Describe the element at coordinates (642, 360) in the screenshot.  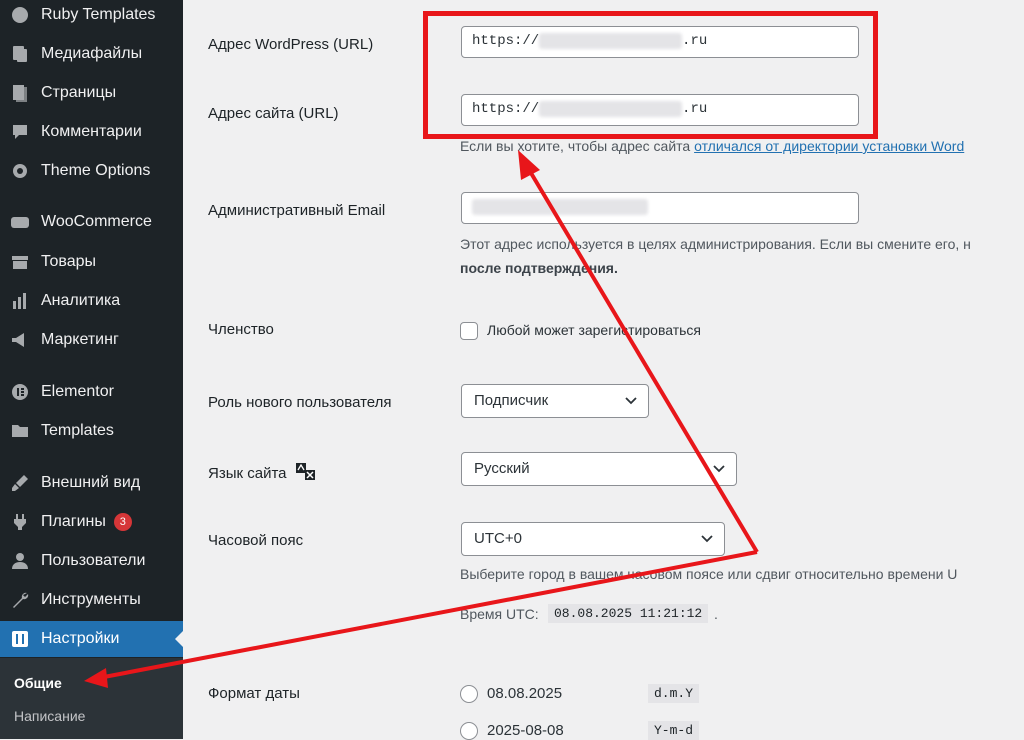
I see `arrow-to-url-fields` at that location.